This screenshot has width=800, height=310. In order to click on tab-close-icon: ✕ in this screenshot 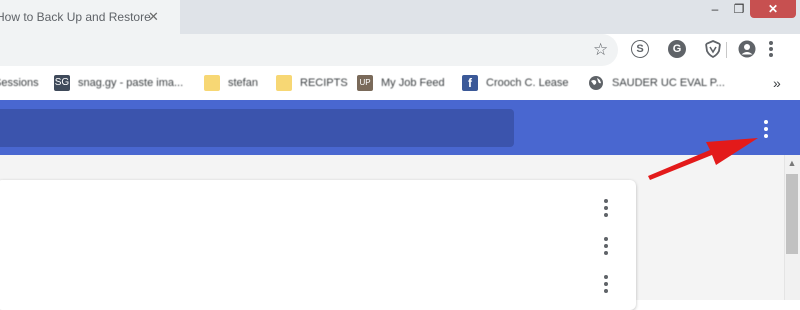, I will do `click(153, 17)`.